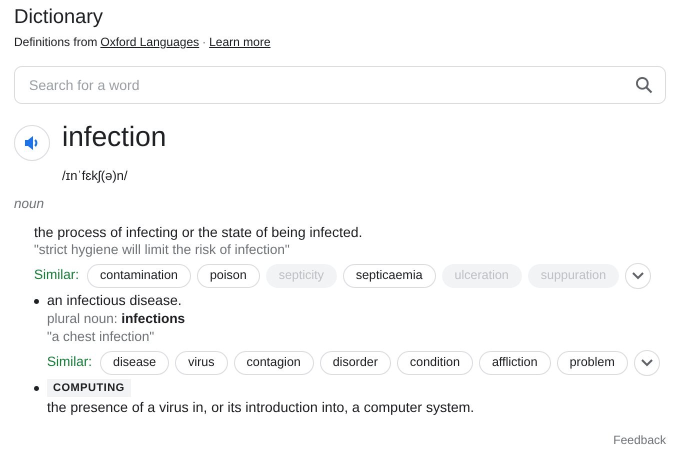  I want to click on synonym-chip: disease, so click(135, 362).